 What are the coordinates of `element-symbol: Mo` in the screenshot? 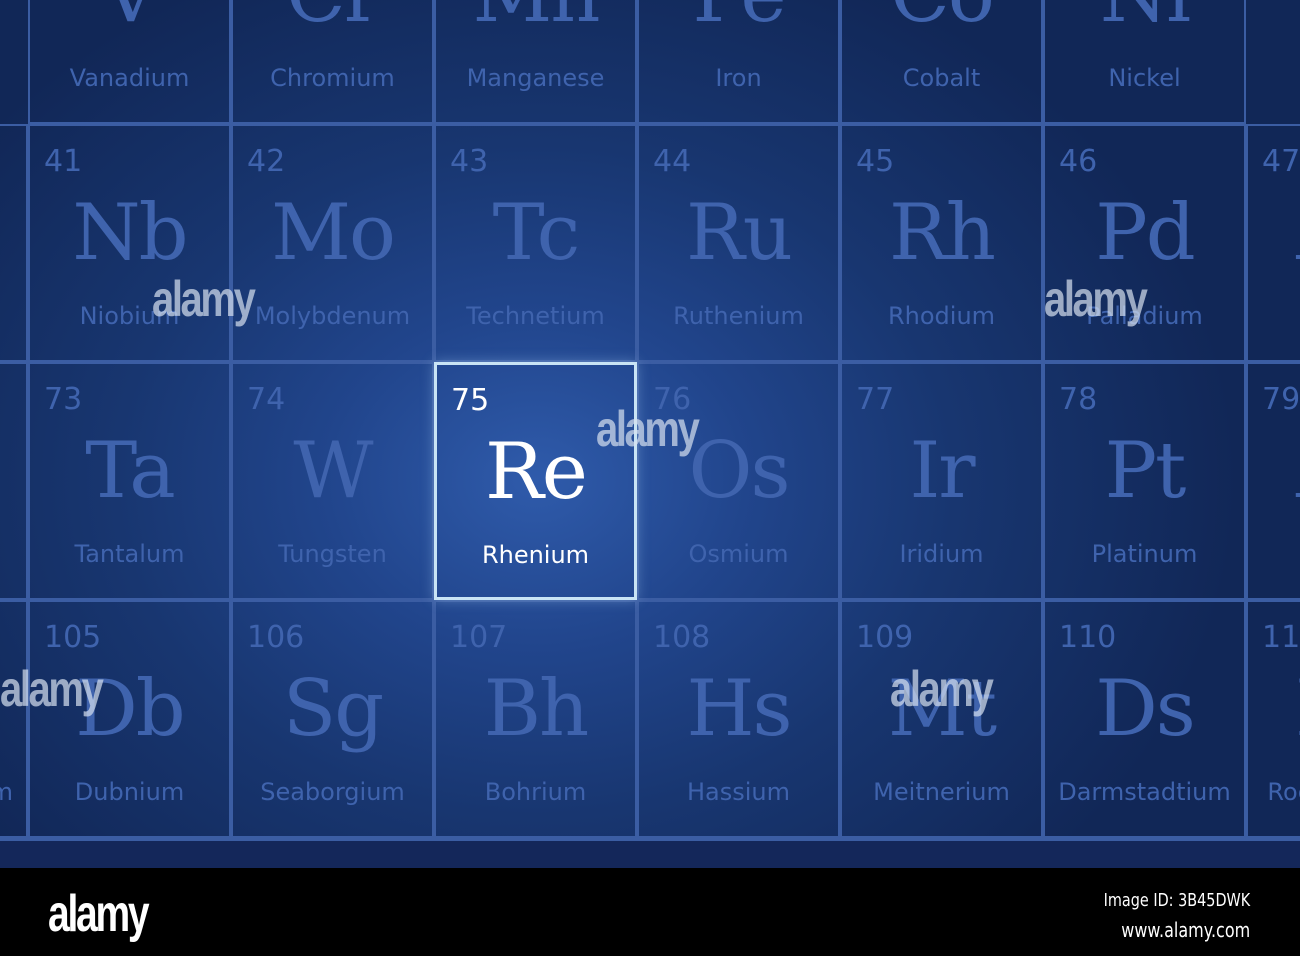 It's located at (333, 233).